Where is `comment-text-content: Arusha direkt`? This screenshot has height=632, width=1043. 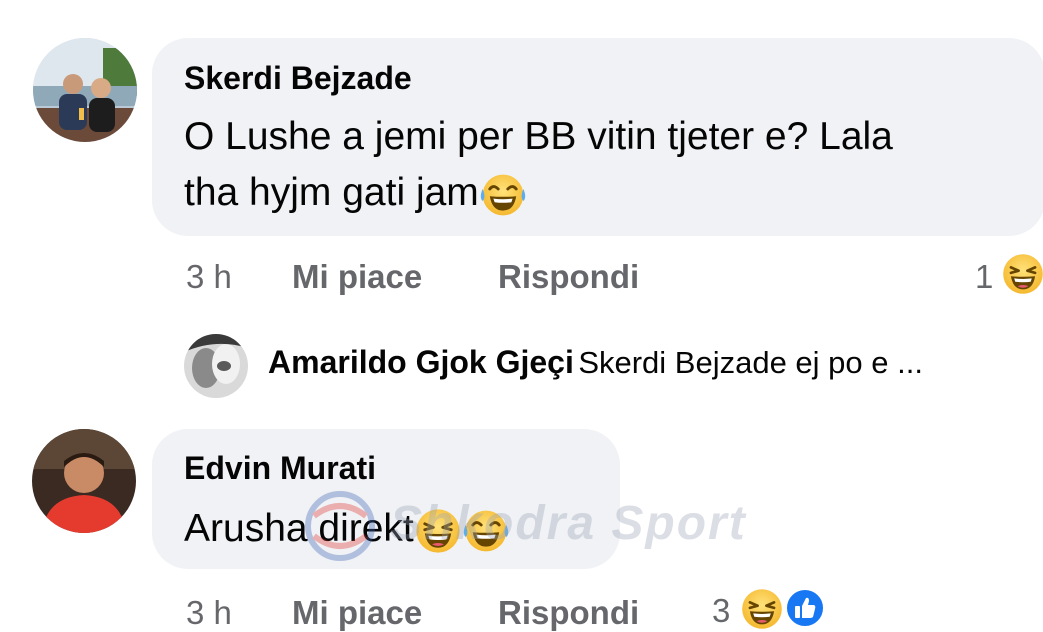 comment-text-content: Arusha direkt is located at coordinates (299, 528).